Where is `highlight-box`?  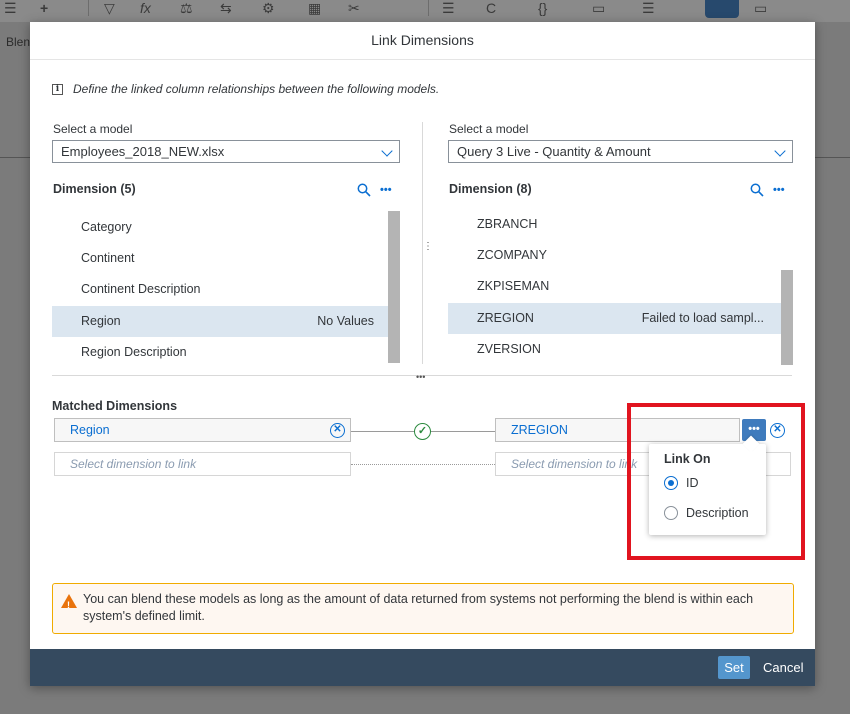
highlight-box is located at coordinates (716, 481).